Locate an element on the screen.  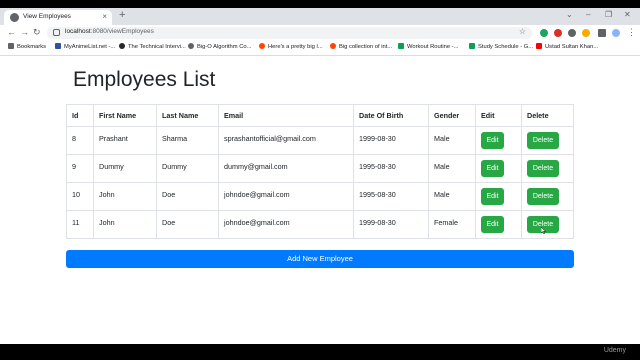
cell-email: sprashantofficial@gmail.com is located at coordinates (286, 140).